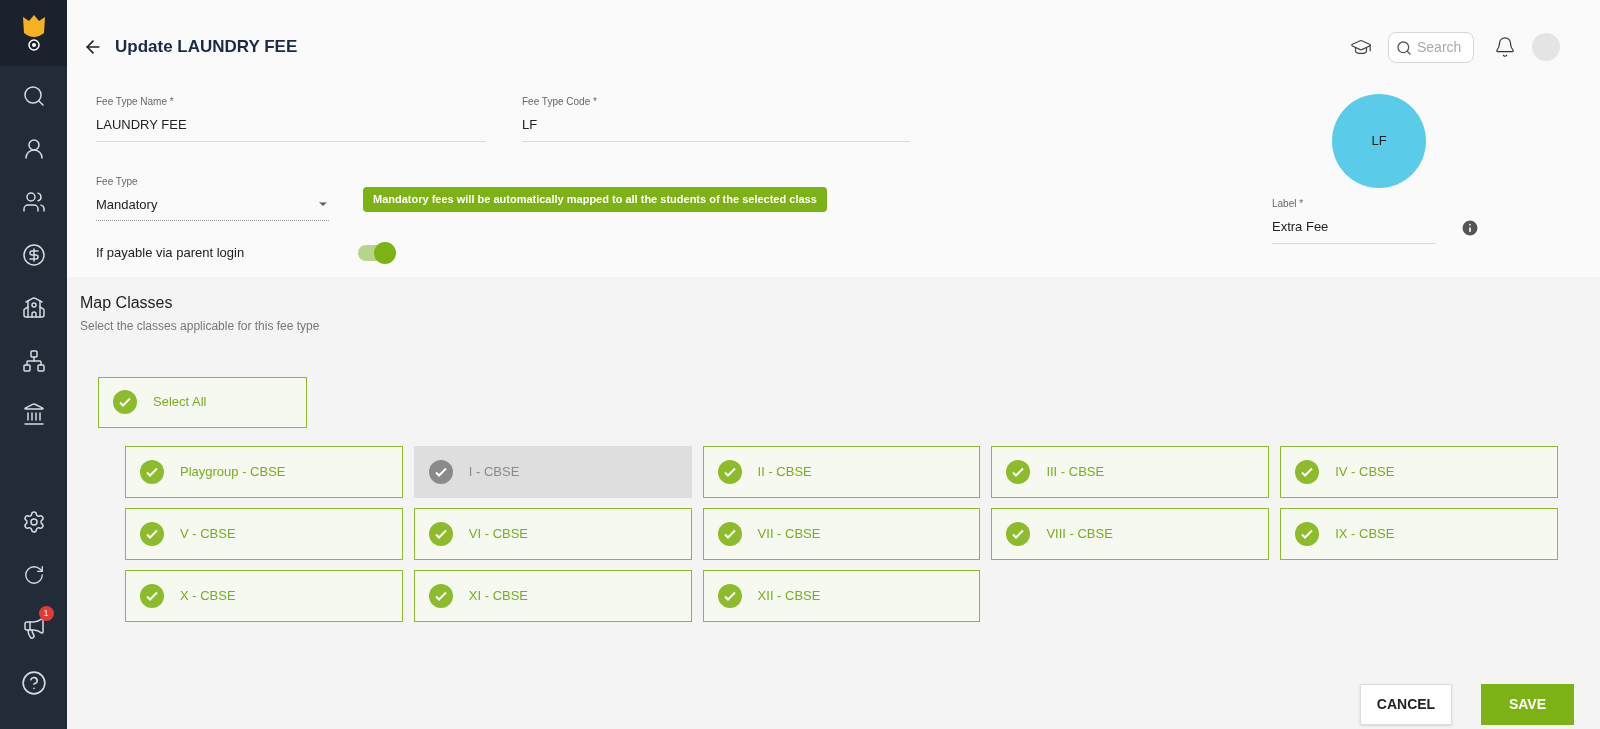  What do you see at coordinates (33, 575) in the screenshot?
I see `refresh-icon` at bounding box center [33, 575].